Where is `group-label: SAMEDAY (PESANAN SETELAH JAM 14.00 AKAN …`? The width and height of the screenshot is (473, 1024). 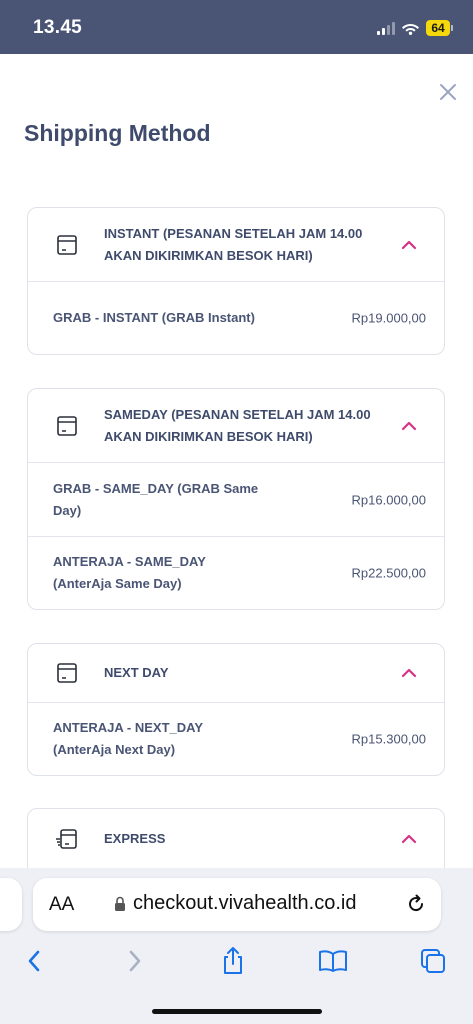 group-label: SAMEDAY (PESANAN SETELAH JAM 14.00 AKAN … is located at coordinates (237, 425).